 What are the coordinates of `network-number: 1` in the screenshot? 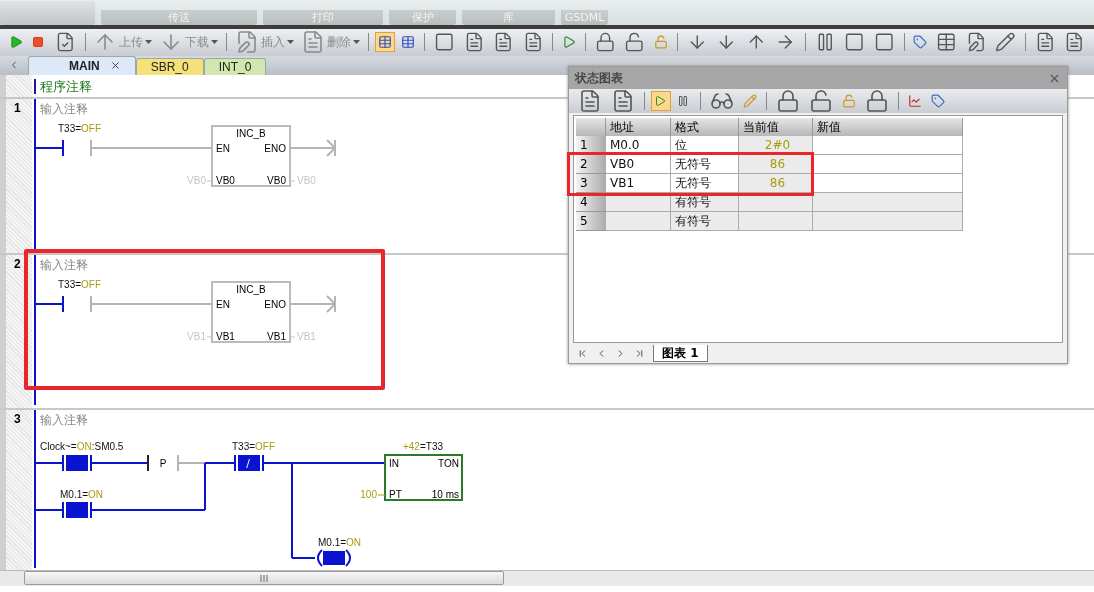 It's located at (16, 175).